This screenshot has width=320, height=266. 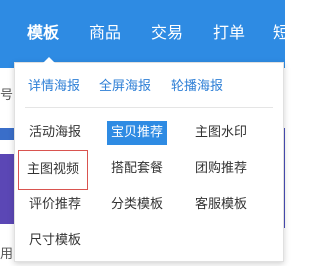 I want to click on dropdown-arrow, so click(x=49, y=60).